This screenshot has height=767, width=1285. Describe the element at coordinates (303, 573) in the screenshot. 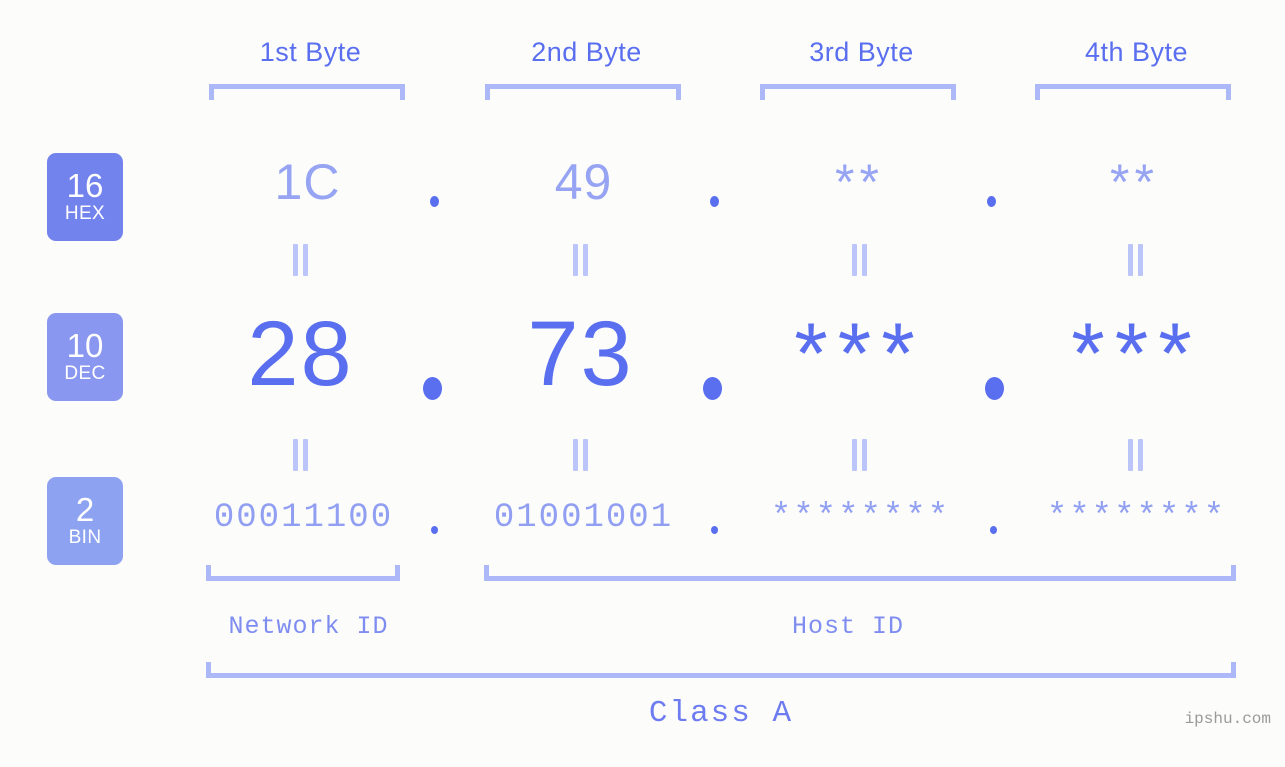

I see `network-id-bracket` at that location.